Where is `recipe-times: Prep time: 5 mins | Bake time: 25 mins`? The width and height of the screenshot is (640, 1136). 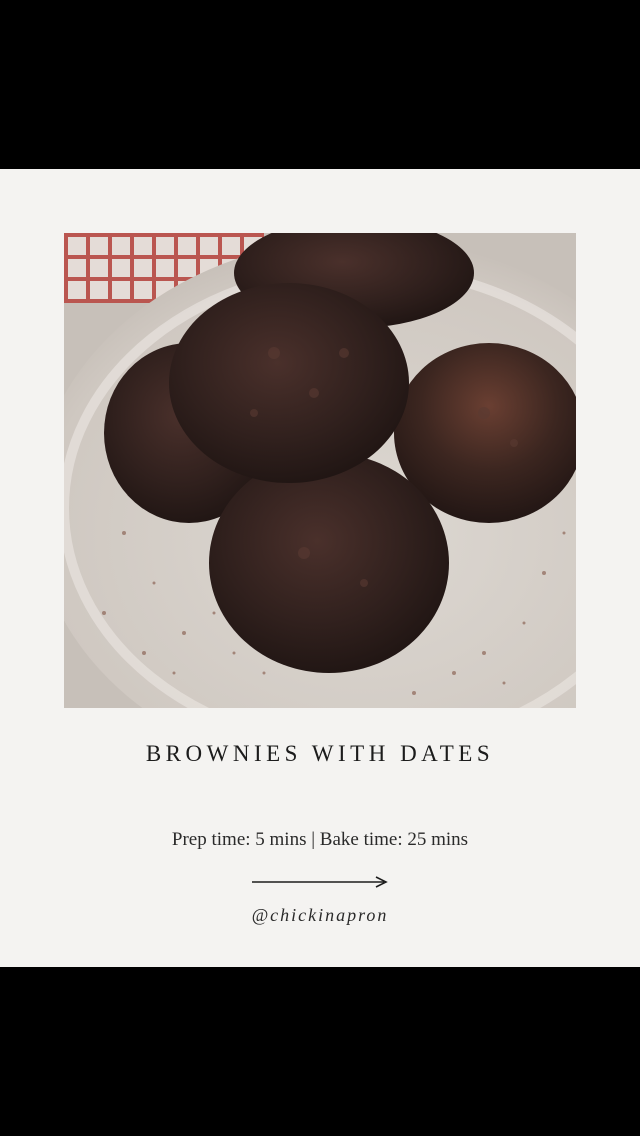 recipe-times: Prep time: 5 mins | Bake time: 25 mins is located at coordinates (320, 839).